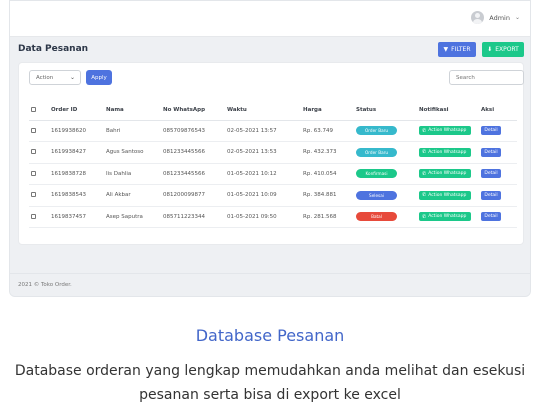 The image size is (540, 409). What do you see at coordinates (45, 285) in the screenshot?
I see `footer-copyright: 2021 © Toko Order.` at bounding box center [45, 285].